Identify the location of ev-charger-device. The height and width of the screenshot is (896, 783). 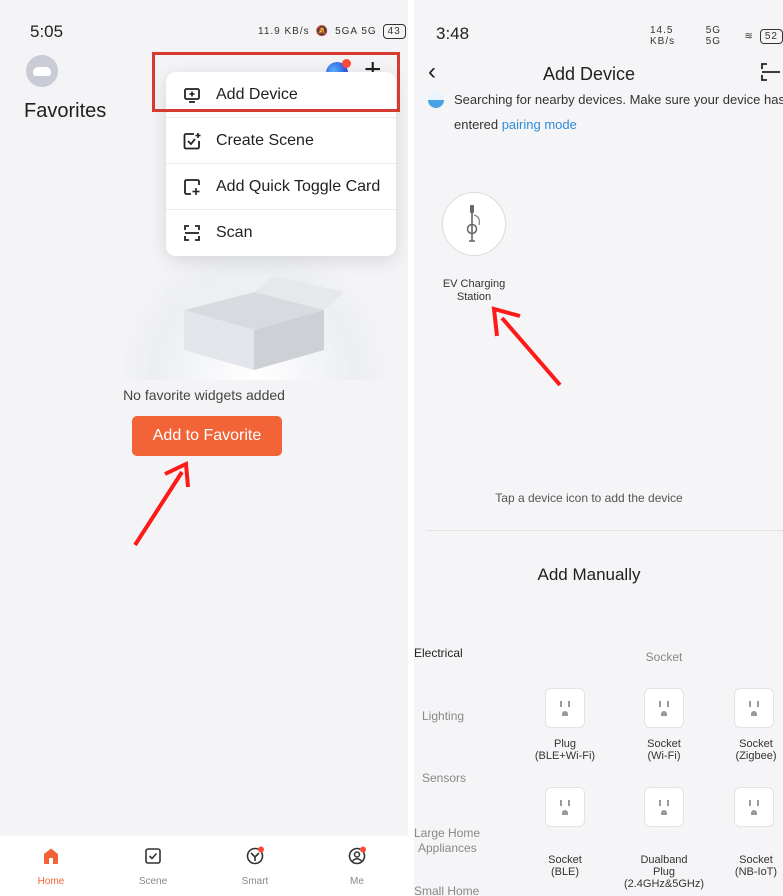
(474, 224).